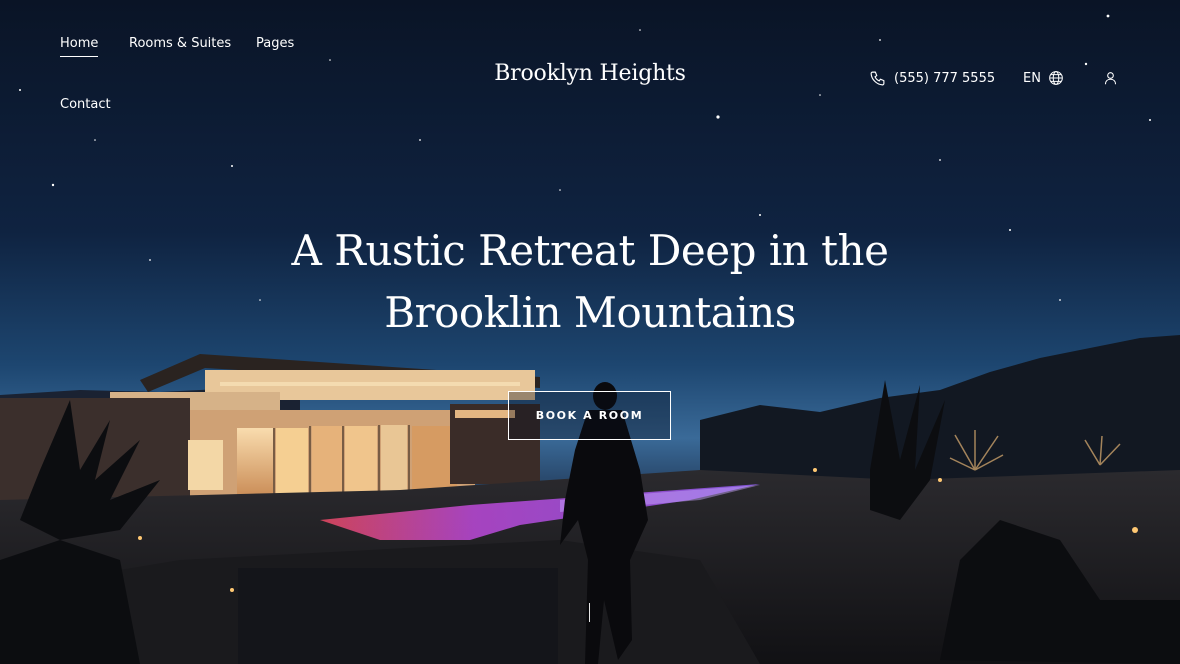 The image size is (1180, 664). Describe the element at coordinates (180, 44) in the screenshot. I see `nav-link-rooms-suites: Rooms & Suites` at that location.